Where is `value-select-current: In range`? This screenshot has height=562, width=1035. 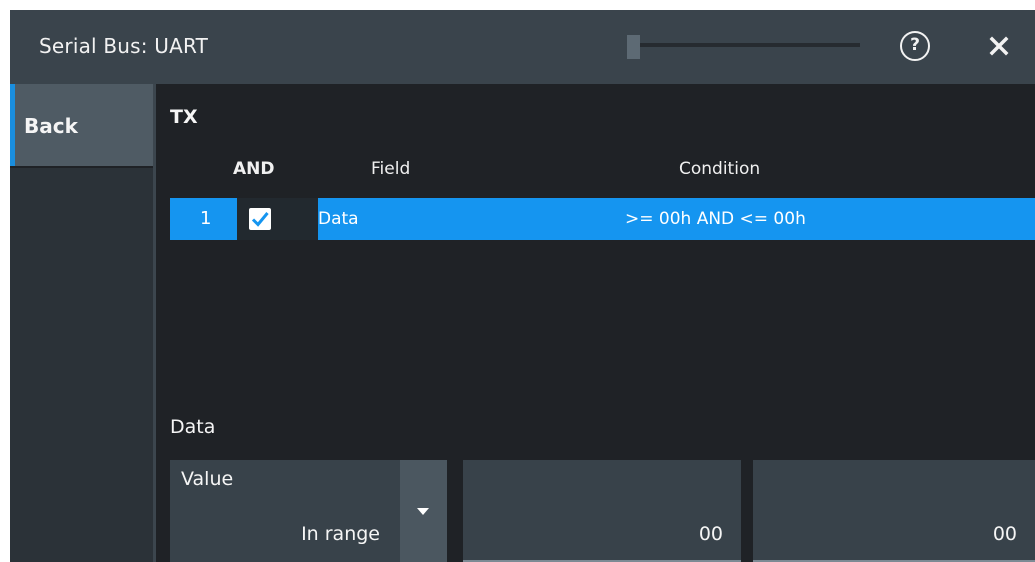
value-select-current: In range is located at coordinates (340, 534).